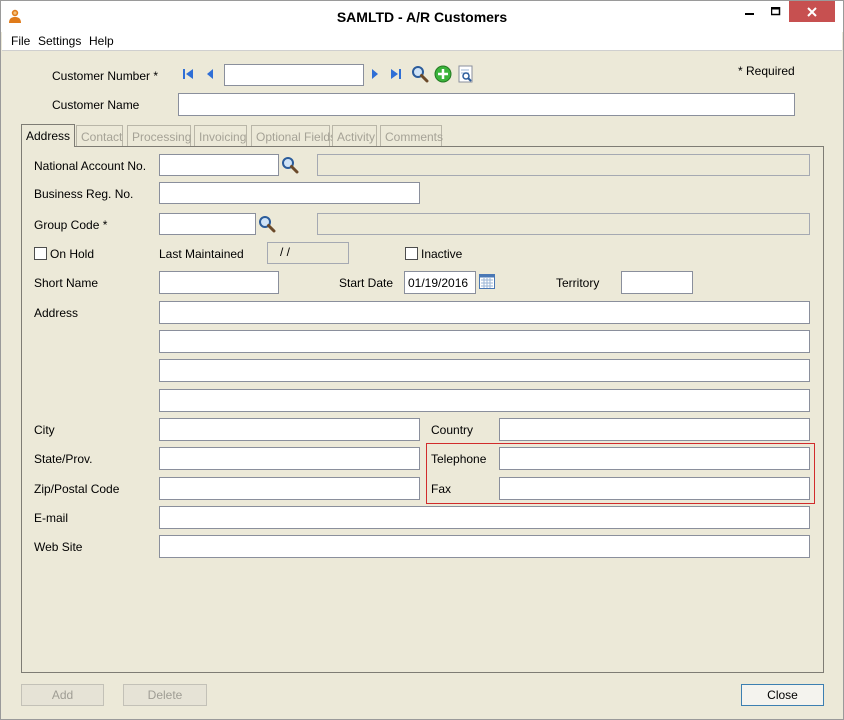 Image resolution: width=844 pixels, height=720 pixels. Describe the element at coordinates (396, 74) in the screenshot. I see `last-record-icon` at that location.